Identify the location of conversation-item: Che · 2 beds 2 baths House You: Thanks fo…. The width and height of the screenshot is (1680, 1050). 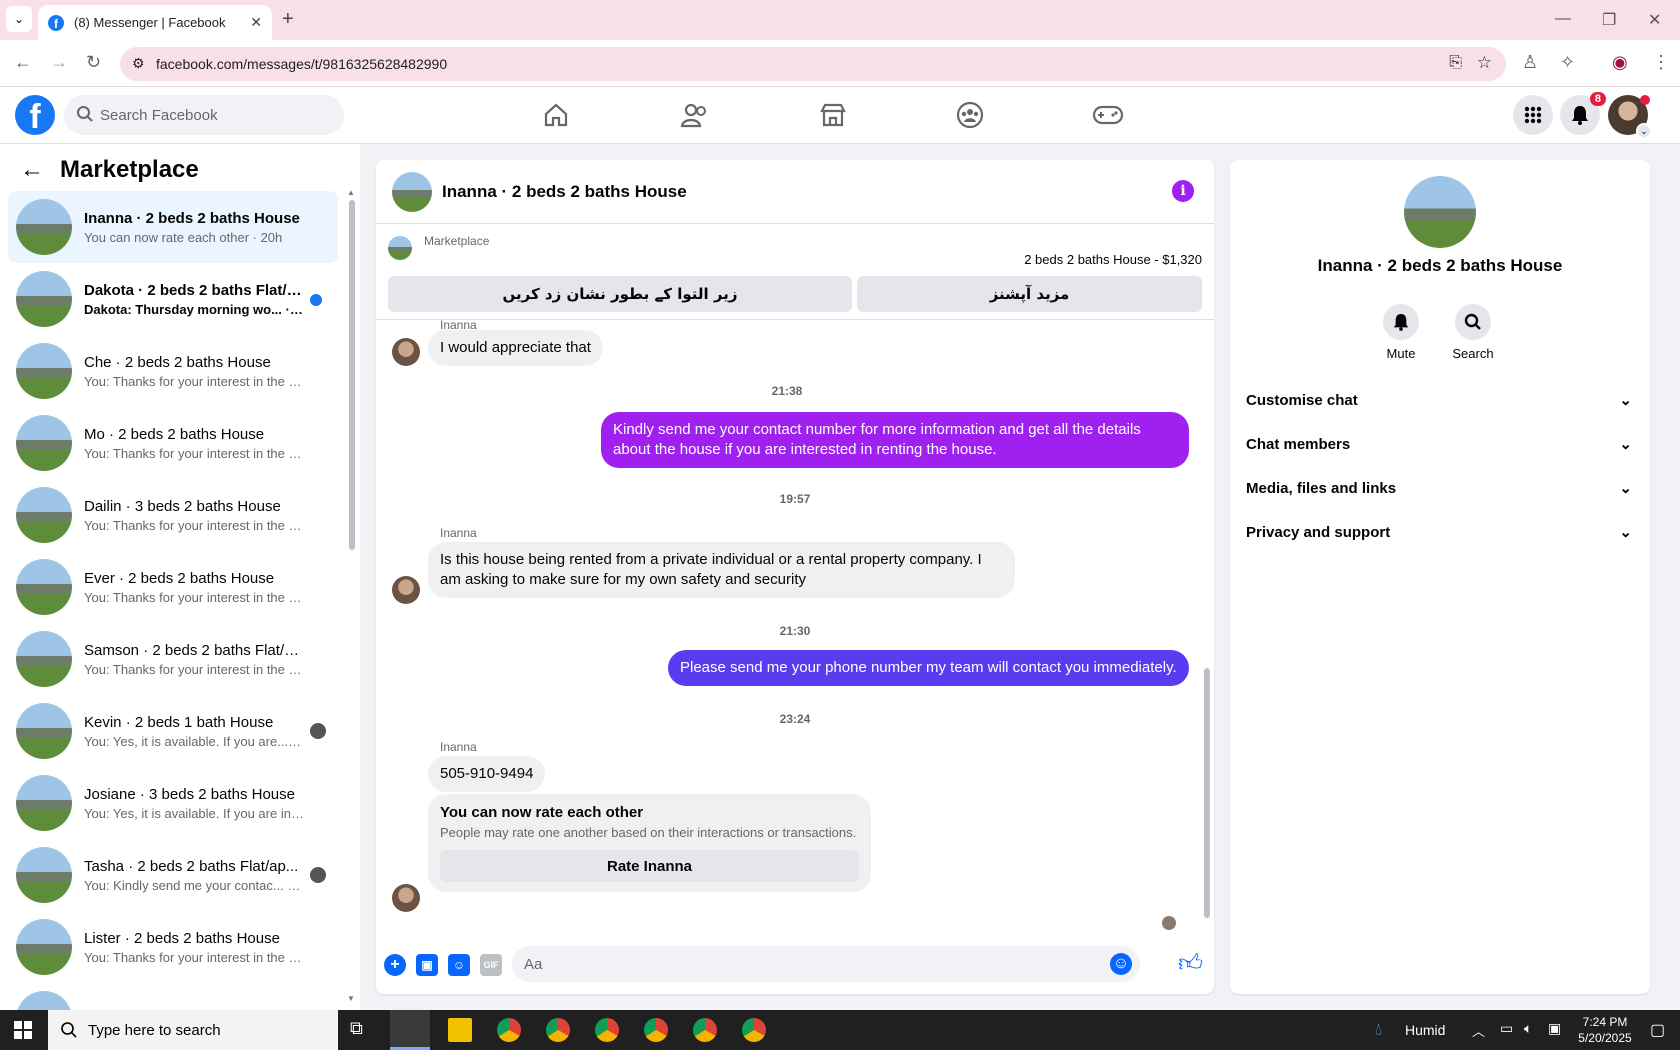
(173, 371).